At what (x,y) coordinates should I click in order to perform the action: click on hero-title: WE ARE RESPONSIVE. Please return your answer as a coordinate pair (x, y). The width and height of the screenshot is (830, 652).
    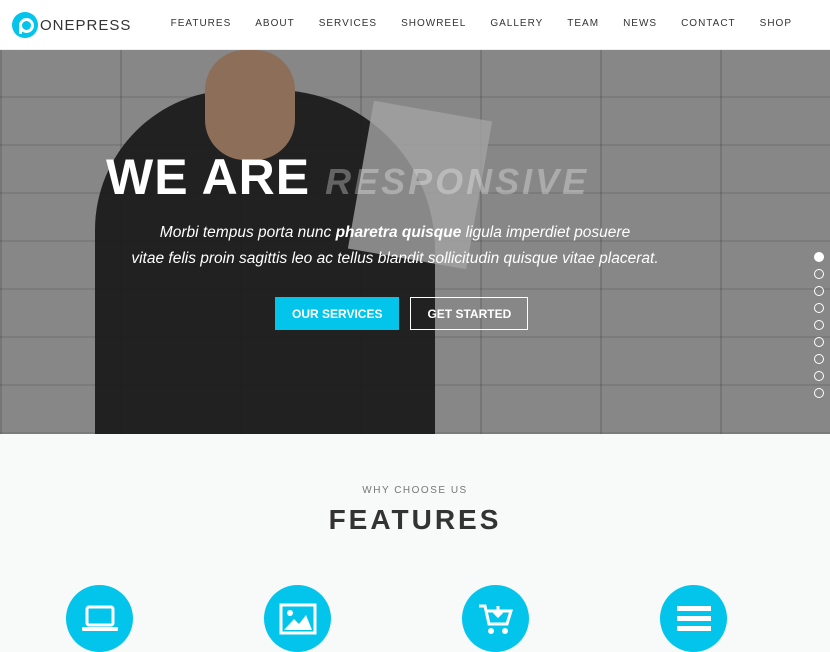
    Looking at the image, I should click on (347, 177).